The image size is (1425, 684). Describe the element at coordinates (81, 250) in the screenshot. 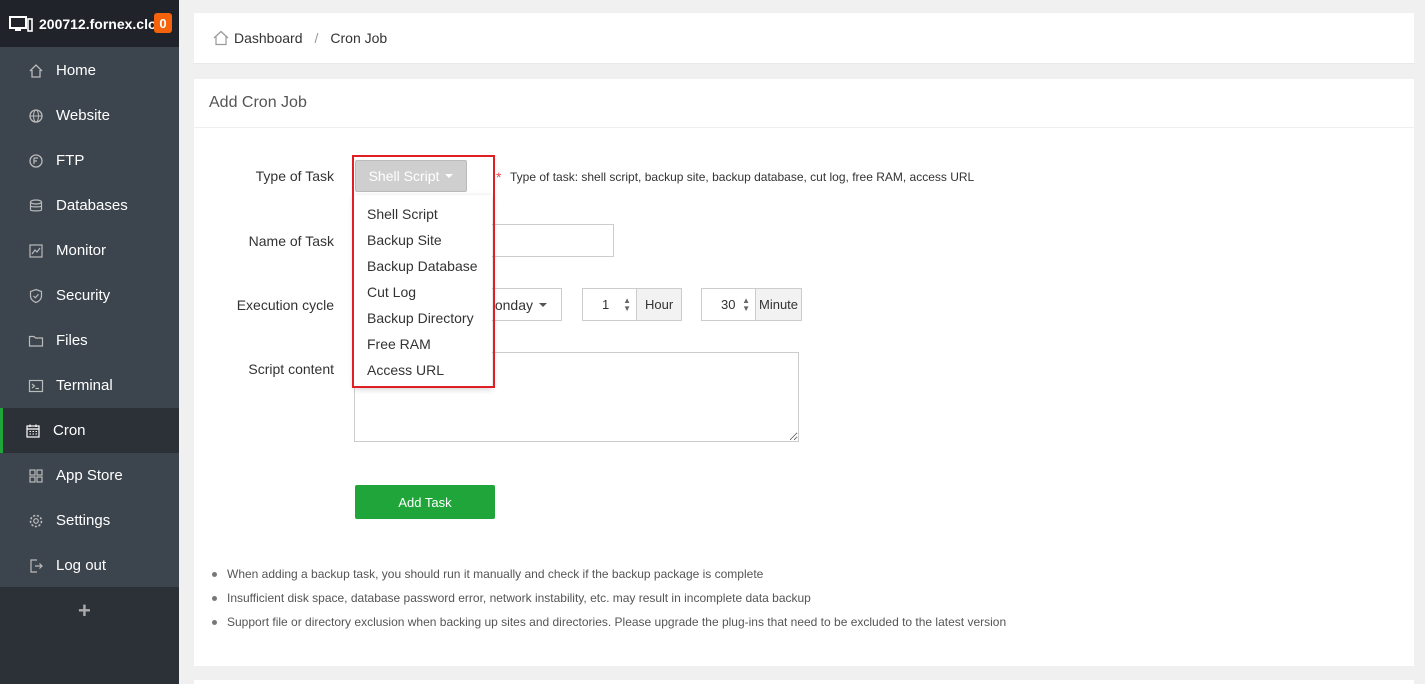

I see `sidebar-item-label: Monitor` at that location.